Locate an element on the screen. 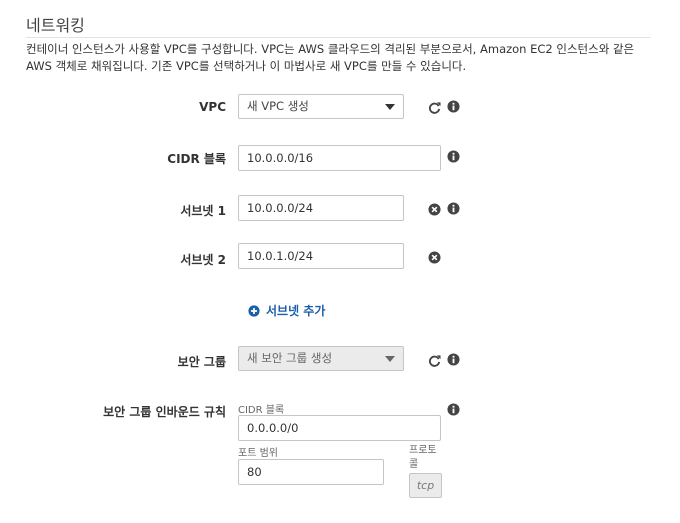  security-group-label: 보안 그룹 is located at coordinates (201, 362).